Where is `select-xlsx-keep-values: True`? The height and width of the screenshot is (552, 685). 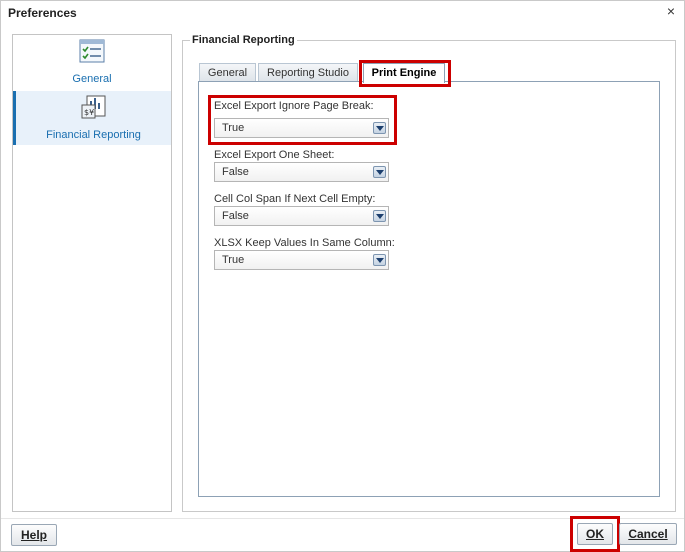
select-xlsx-keep-values: True is located at coordinates (301, 260).